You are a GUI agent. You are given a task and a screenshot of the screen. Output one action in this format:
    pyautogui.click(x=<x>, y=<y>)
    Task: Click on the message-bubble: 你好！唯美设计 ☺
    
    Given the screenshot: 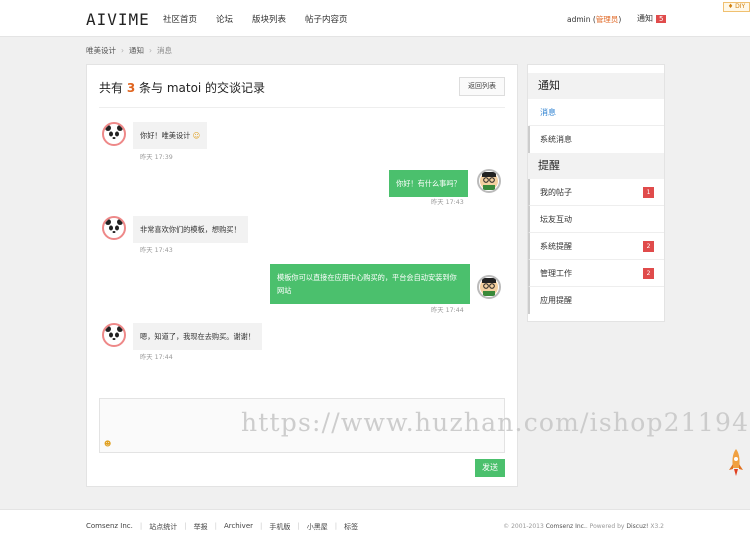 What is the action you would take?
    pyautogui.click(x=170, y=135)
    